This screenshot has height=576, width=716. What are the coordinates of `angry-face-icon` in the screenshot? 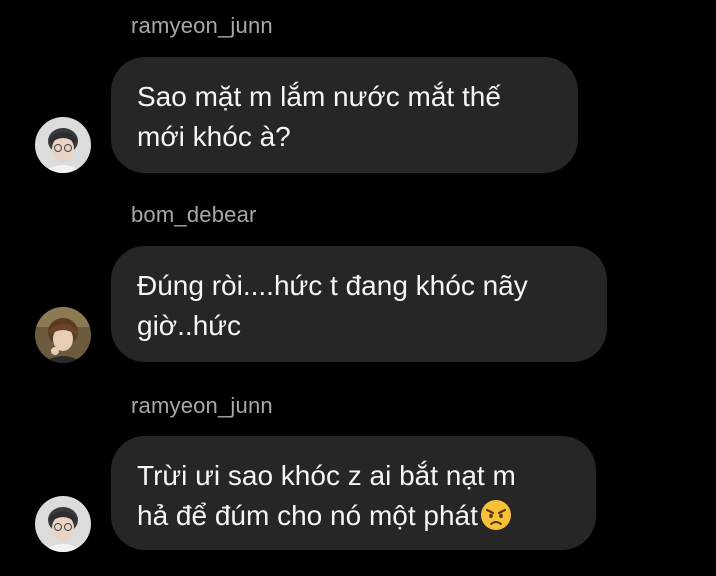 It's located at (495, 515).